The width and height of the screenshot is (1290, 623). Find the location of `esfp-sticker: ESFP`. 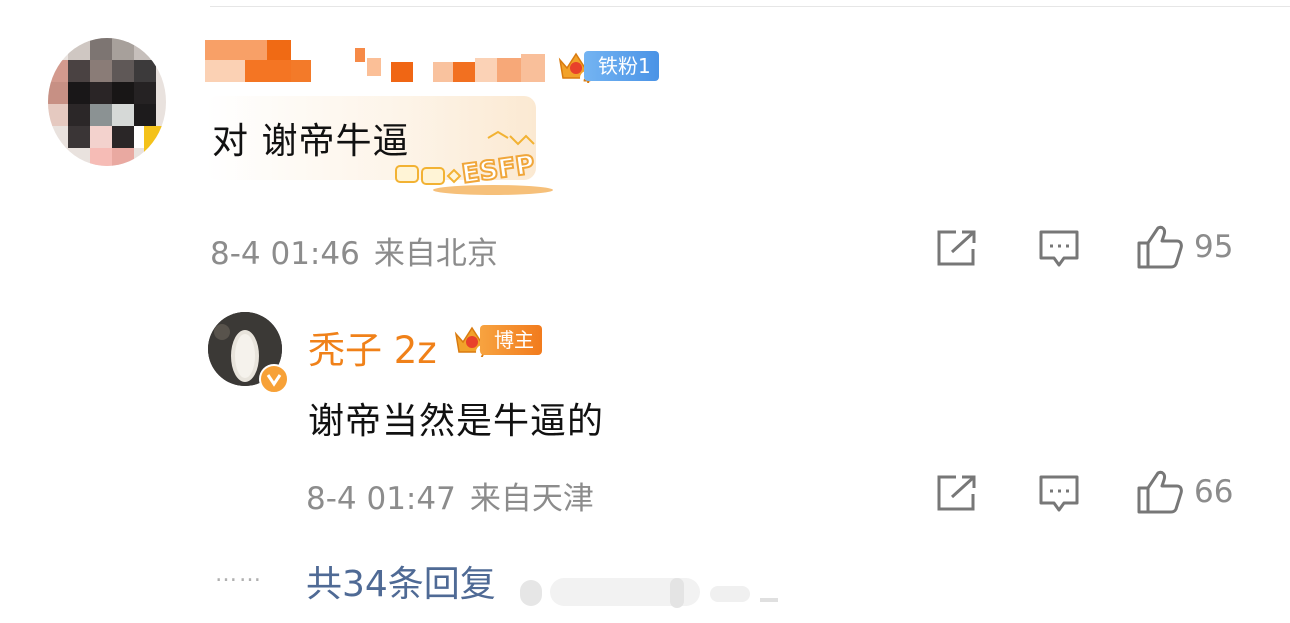

esfp-sticker: ESFP is located at coordinates (474, 162).